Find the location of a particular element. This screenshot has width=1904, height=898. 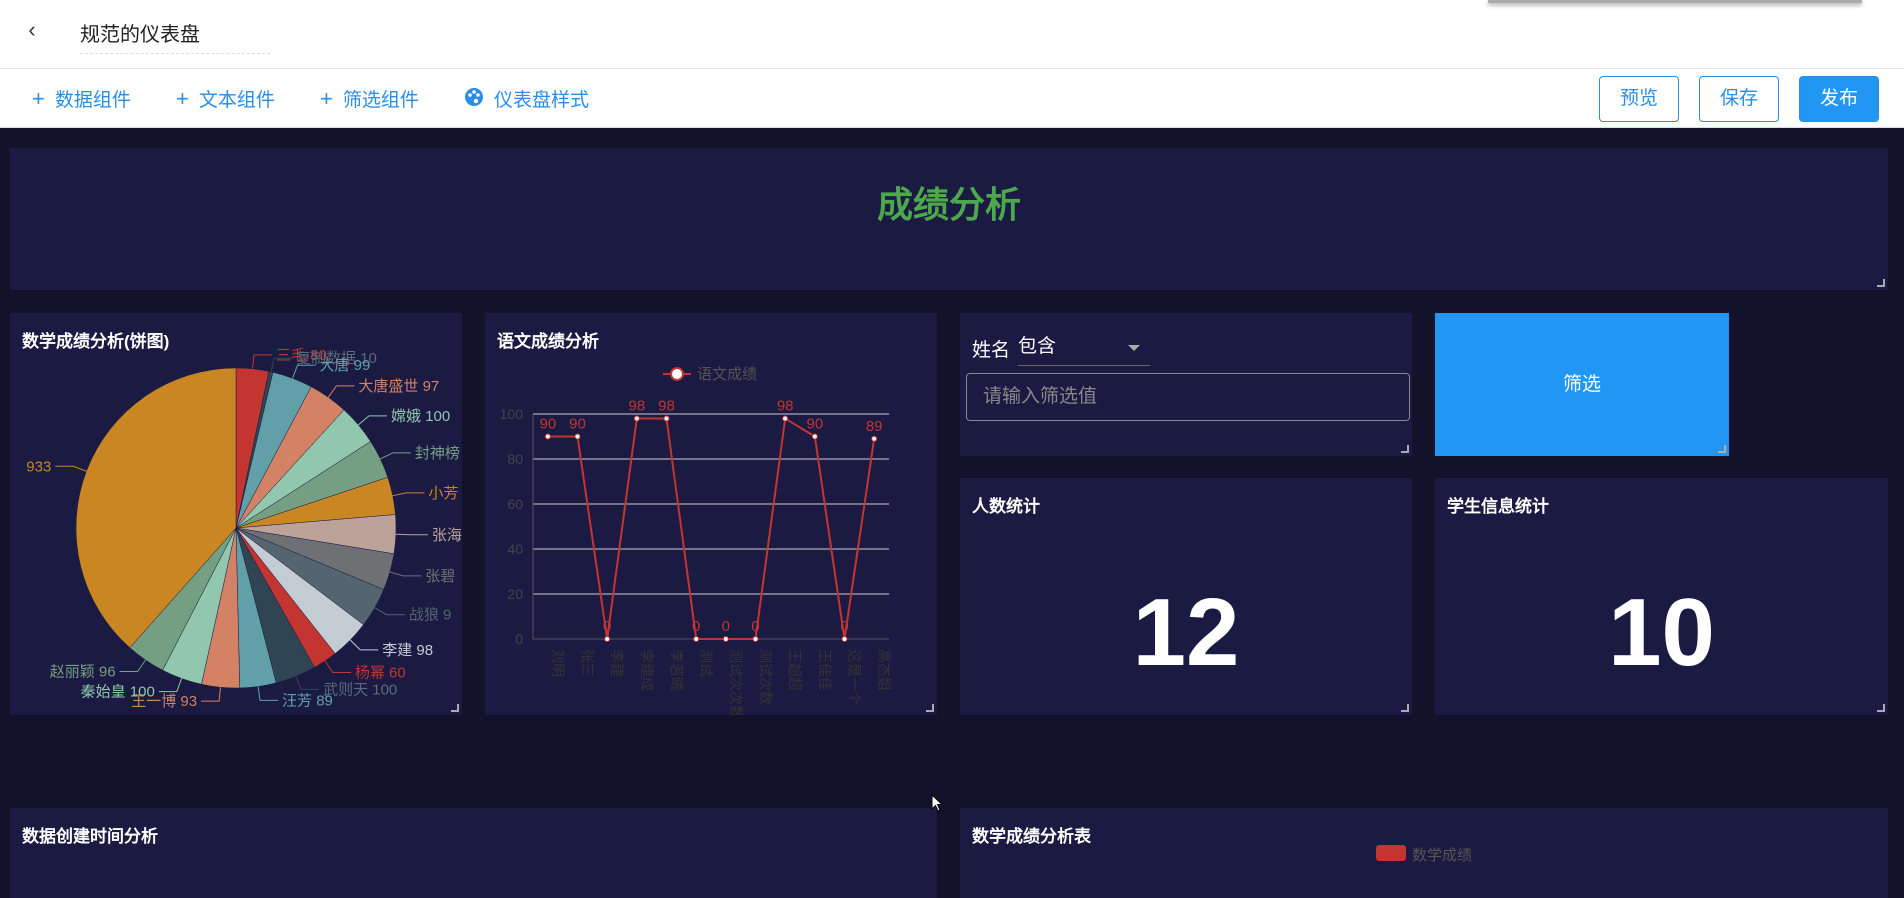

filter-button-label: 筛选 is located at coordinates (1581, 384).